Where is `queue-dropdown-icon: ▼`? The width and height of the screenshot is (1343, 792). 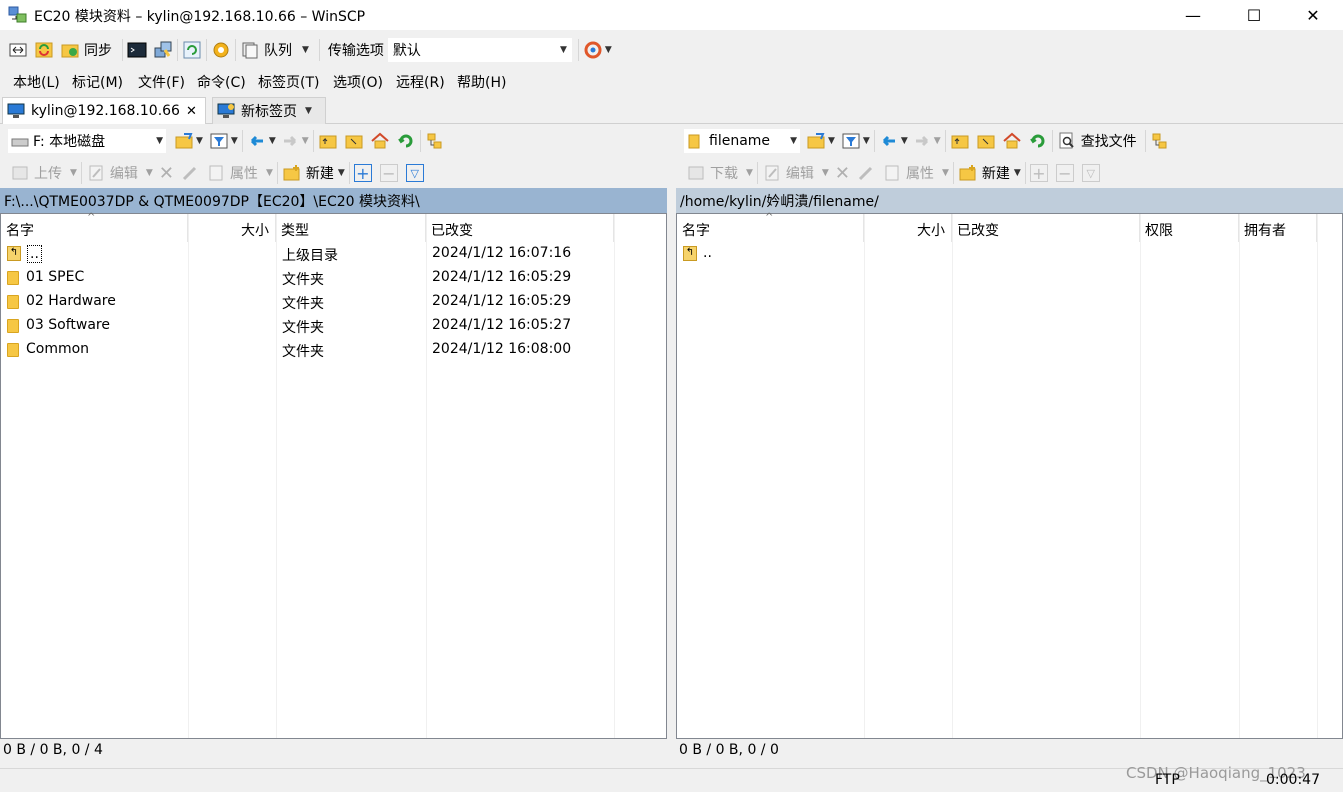
queue-dropdown-icon: ▼ is located at coordinates (305, 50).